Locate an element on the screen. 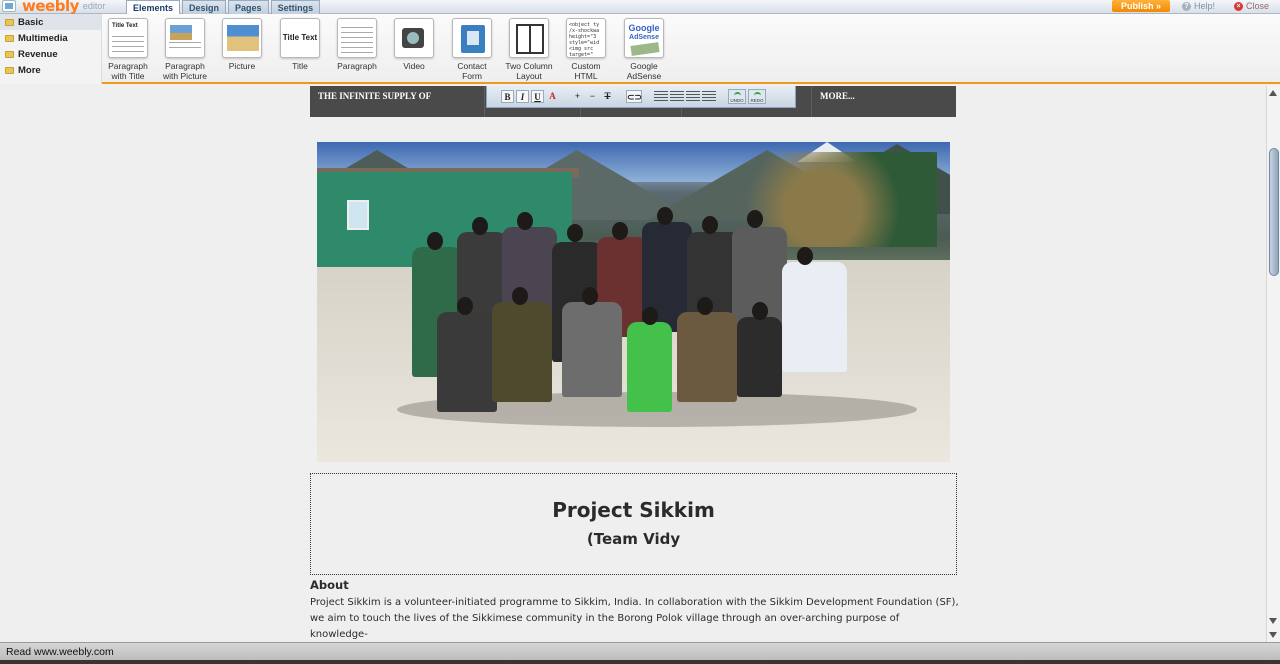  category-label: Multimedia is located at coordinates (43, 38).